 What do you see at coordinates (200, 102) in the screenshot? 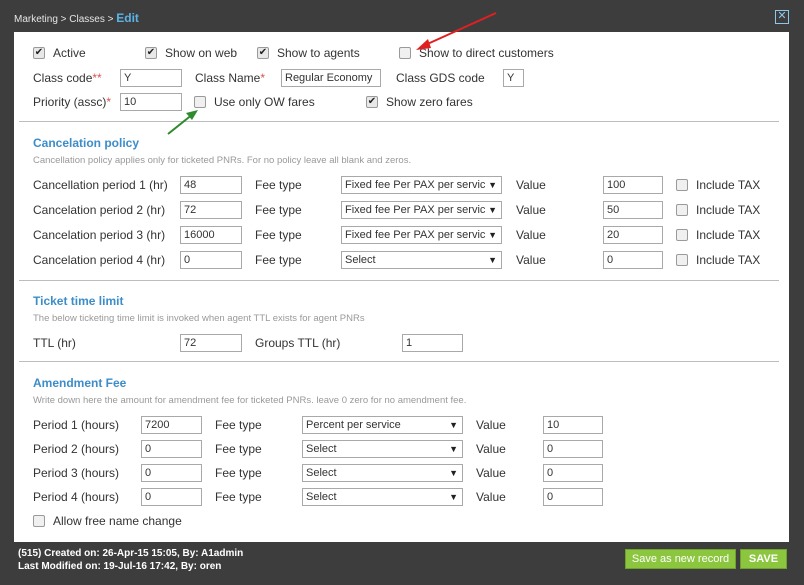
I see `use-only-ow-checkbox` at bounding box center [200, 102].